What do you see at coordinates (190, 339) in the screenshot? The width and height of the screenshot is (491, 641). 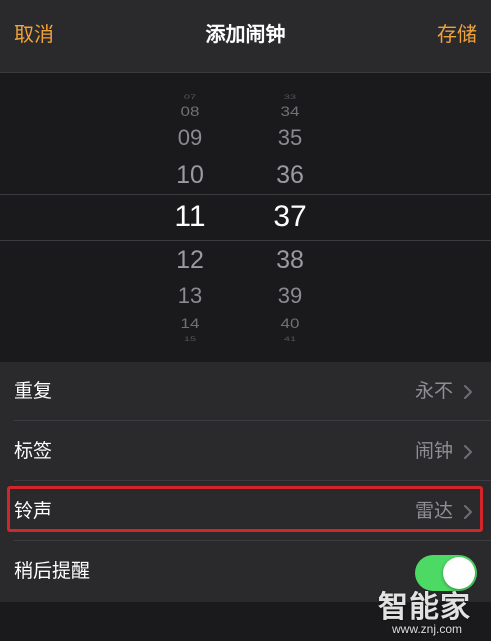 I see `hour-option: 15` at bounding box center [190, 339].